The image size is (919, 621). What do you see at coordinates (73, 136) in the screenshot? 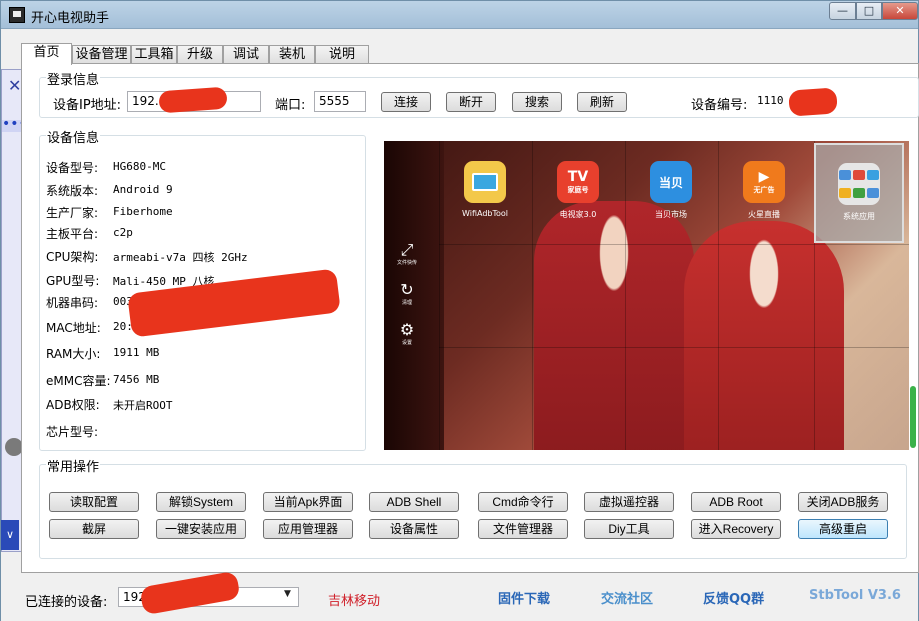
I see `device-info-group-title: 设备信息` at bounding box center [73, 136].